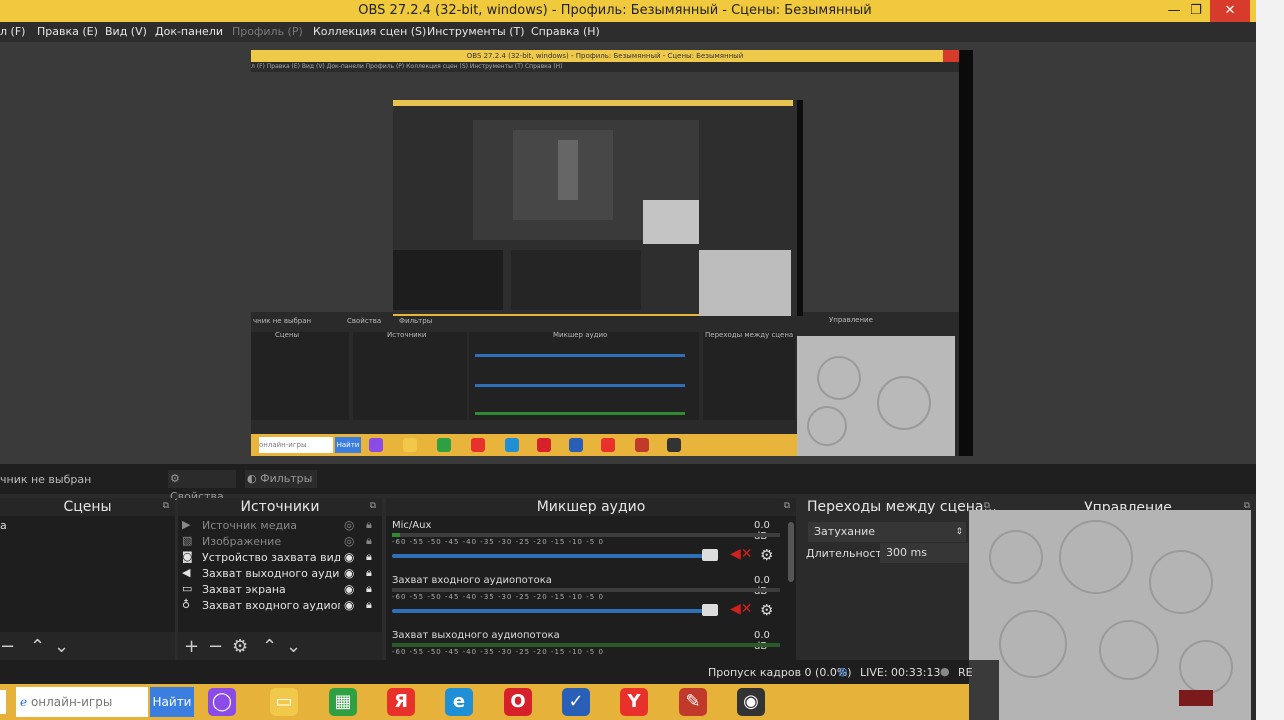 The height and width of the screenshot is (720, 1284). What do you see at coordinates (172, 702) in the screenshot?
I see `search-button: Найти` at bounding box center [172, 702].